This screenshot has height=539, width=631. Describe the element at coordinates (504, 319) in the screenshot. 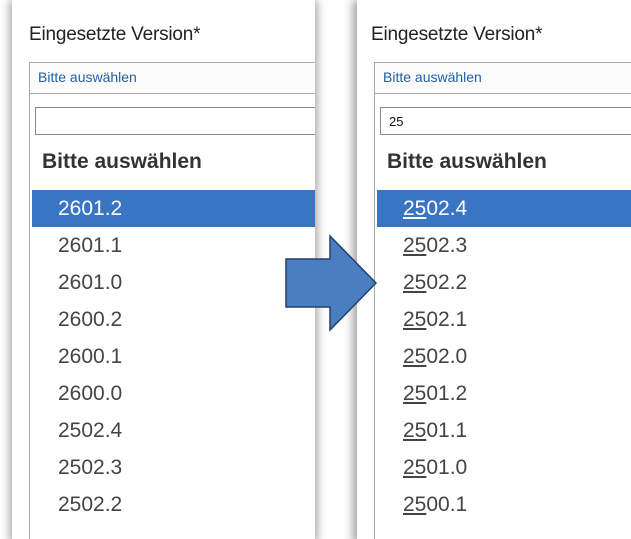

I see `option-item: 2502.1` at that location.